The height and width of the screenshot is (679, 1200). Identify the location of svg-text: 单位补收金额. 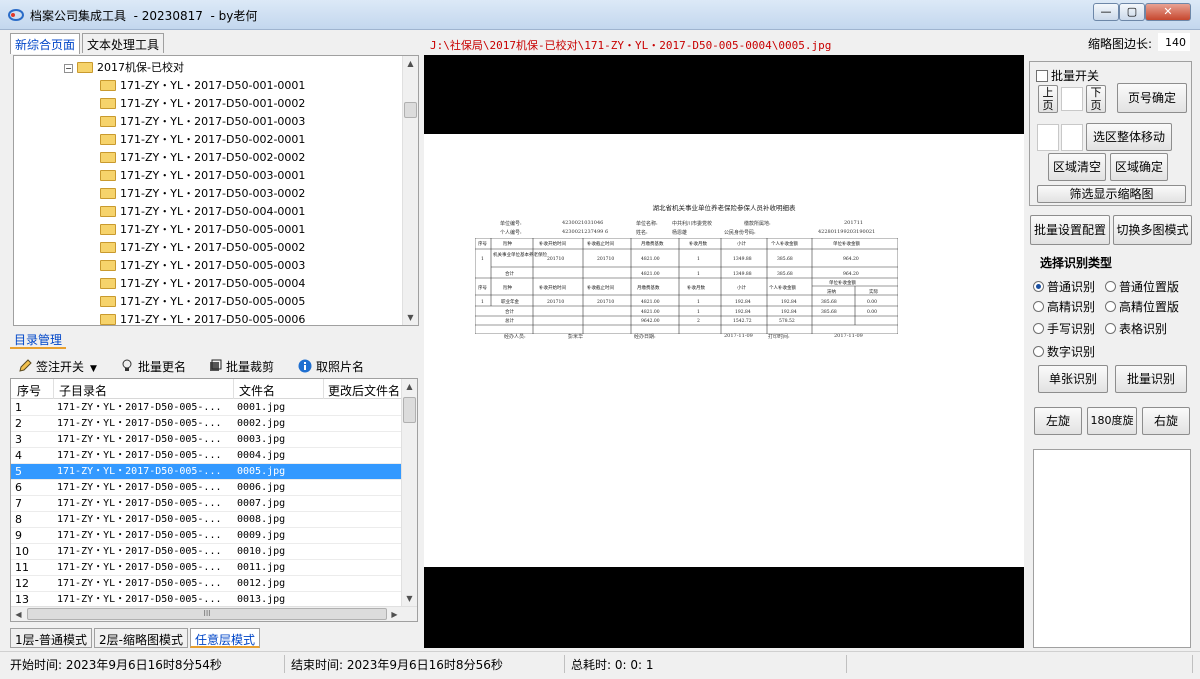
(846, 243).